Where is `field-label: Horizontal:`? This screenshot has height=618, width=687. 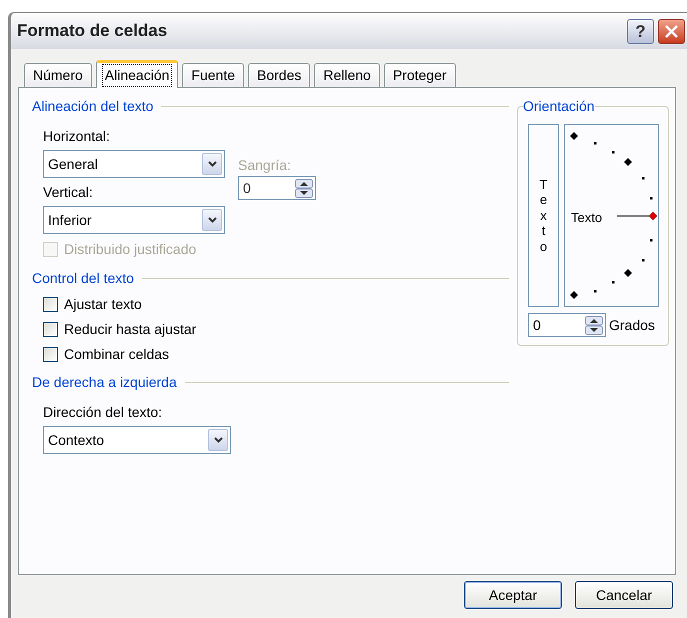
field-label: Horizontal: is located at coordinates (77, 136).